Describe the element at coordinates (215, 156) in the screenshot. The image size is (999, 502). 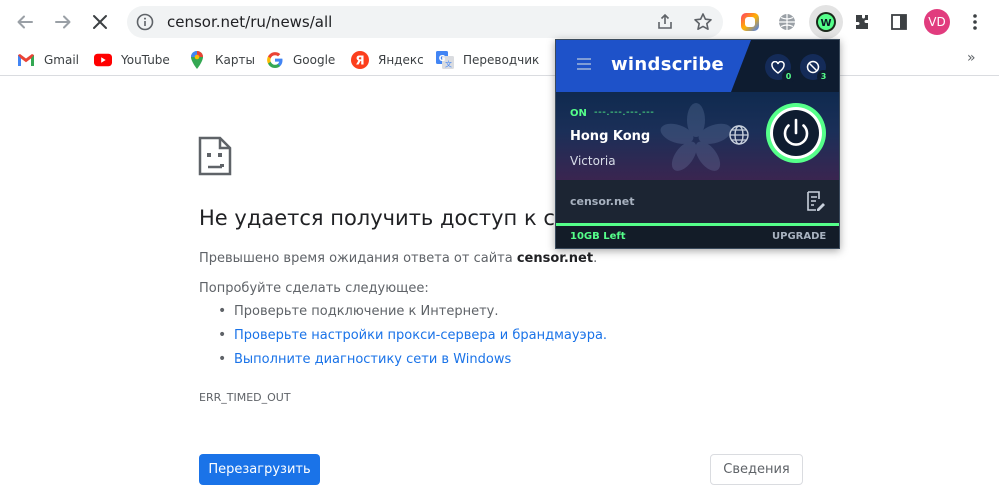
I see `sad-document-icon` at that location.